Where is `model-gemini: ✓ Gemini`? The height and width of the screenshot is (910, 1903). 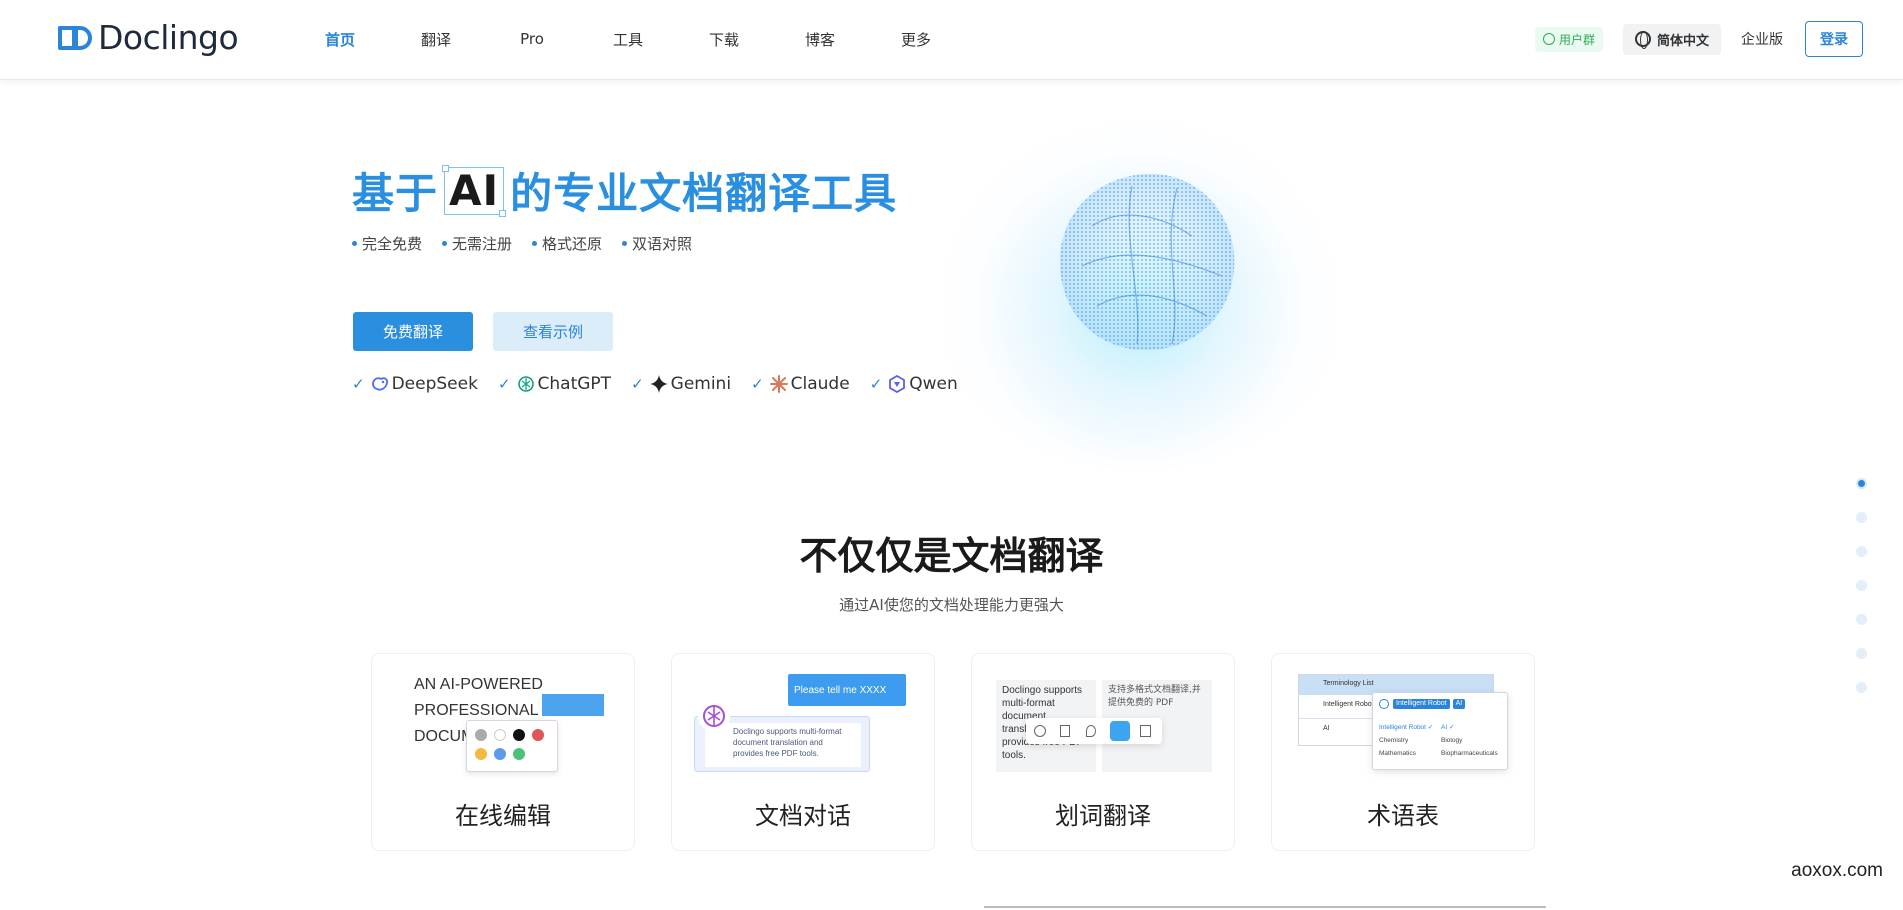
model-gemini: ✓ Gemini is located at coordinates (681, 384).